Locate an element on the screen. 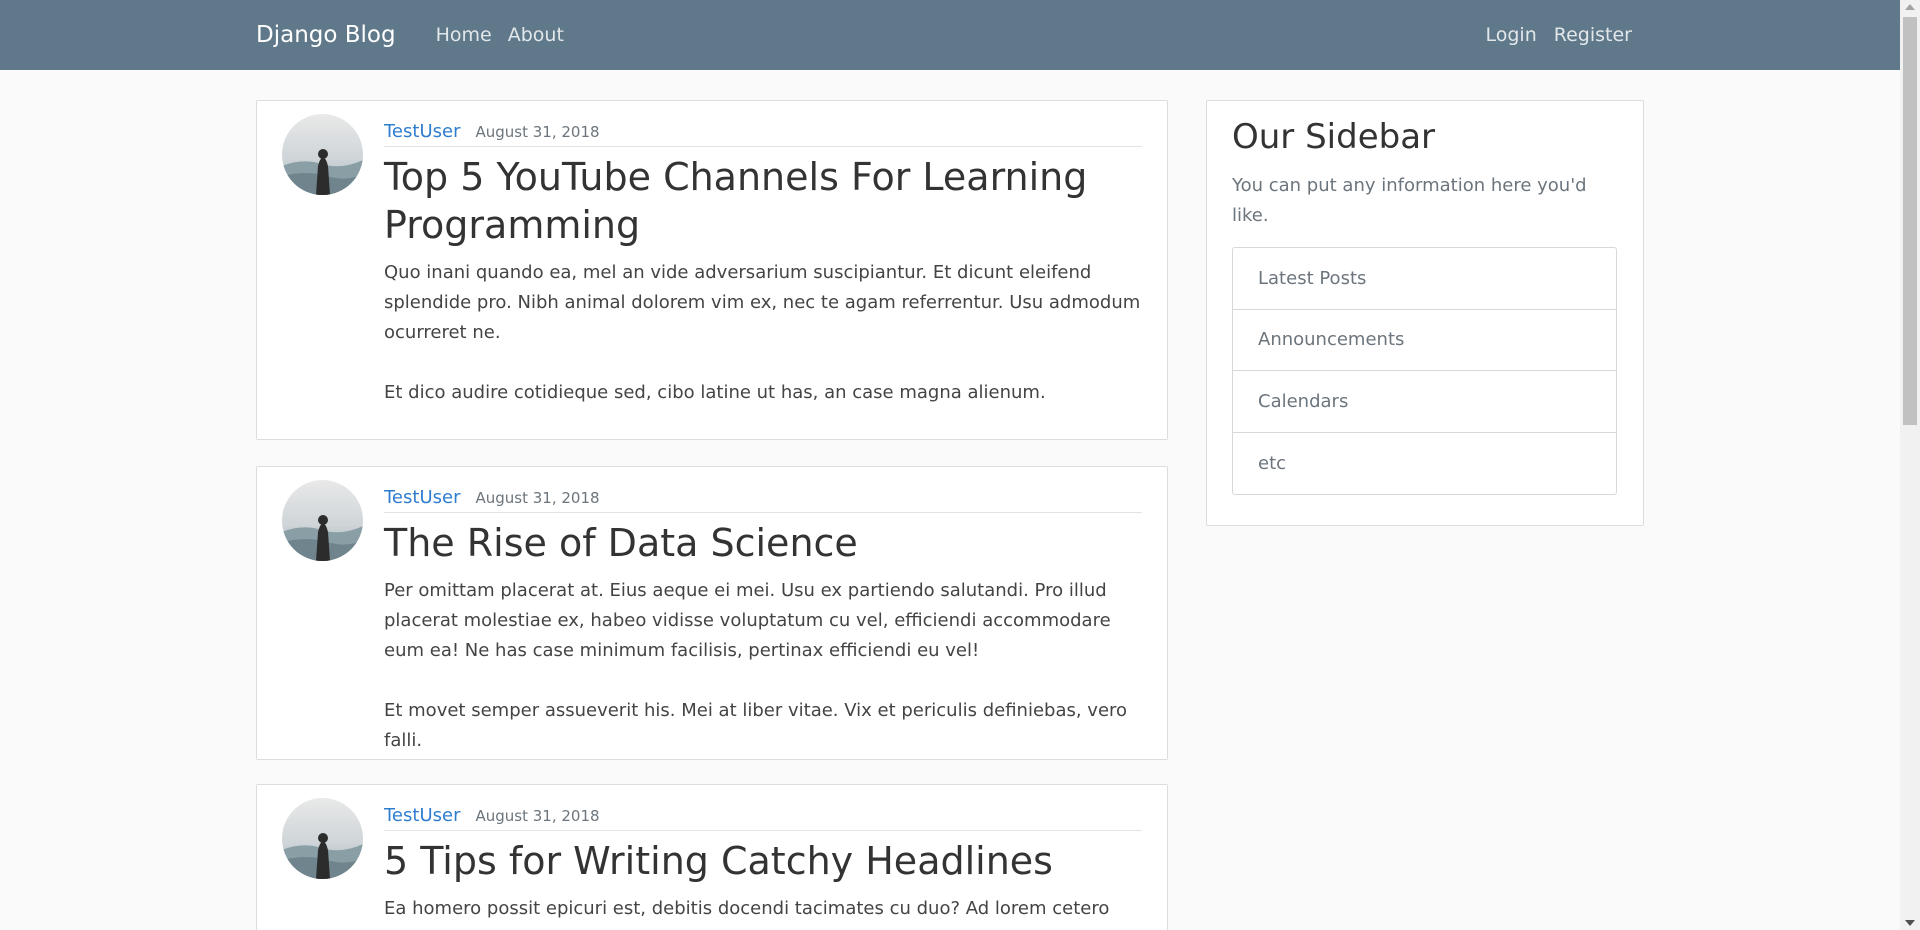 The image size is (1920, 930). nav-home-link: Home is located at coordinates (464, 35).